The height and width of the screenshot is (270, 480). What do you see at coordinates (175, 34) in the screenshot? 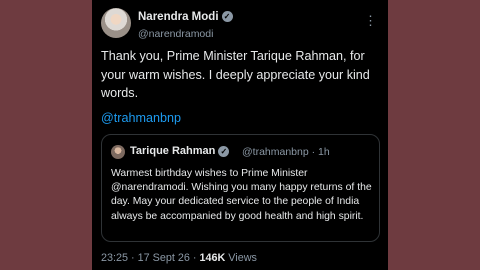
I see `author-handle: @narendramodi` at bounding box center [175, 34].